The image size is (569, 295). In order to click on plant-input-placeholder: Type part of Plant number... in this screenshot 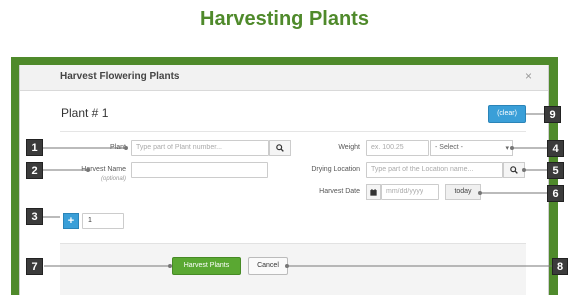, I will do `click(179, 147)`.